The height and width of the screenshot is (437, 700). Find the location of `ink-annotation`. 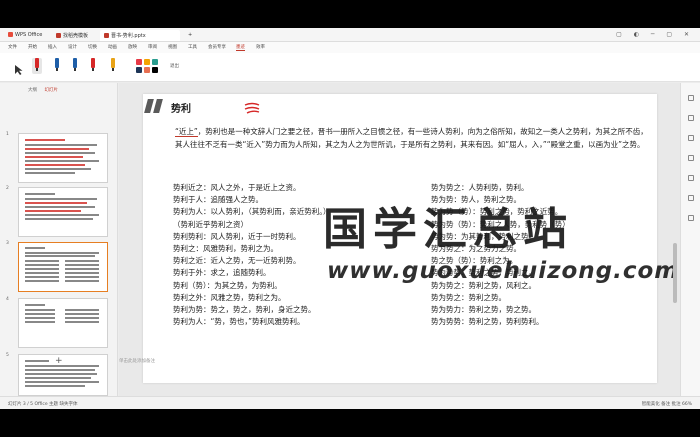

ink-annotation is located at coordinates (252, 108).